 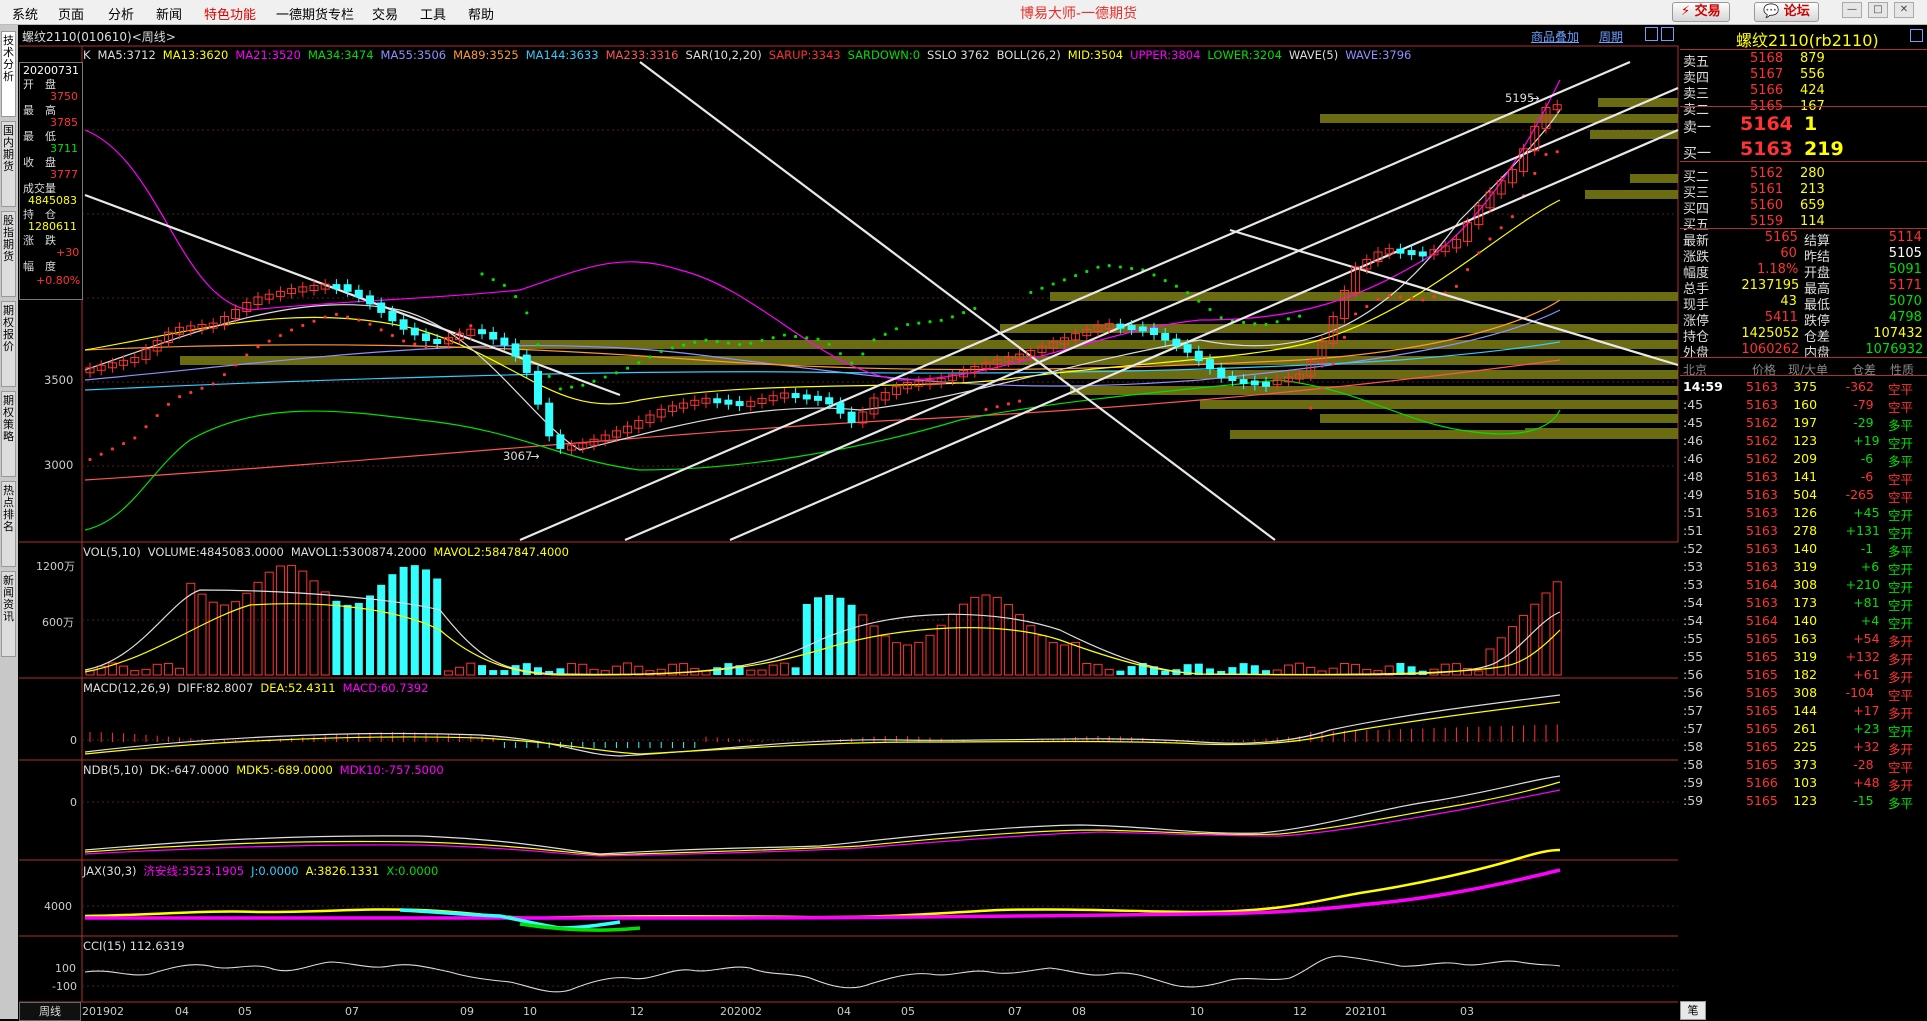 What do you see at coordinates (1770, 333) in the screenshot?
I see `stat-value: 1425052` at bounding box center [1770, 333].